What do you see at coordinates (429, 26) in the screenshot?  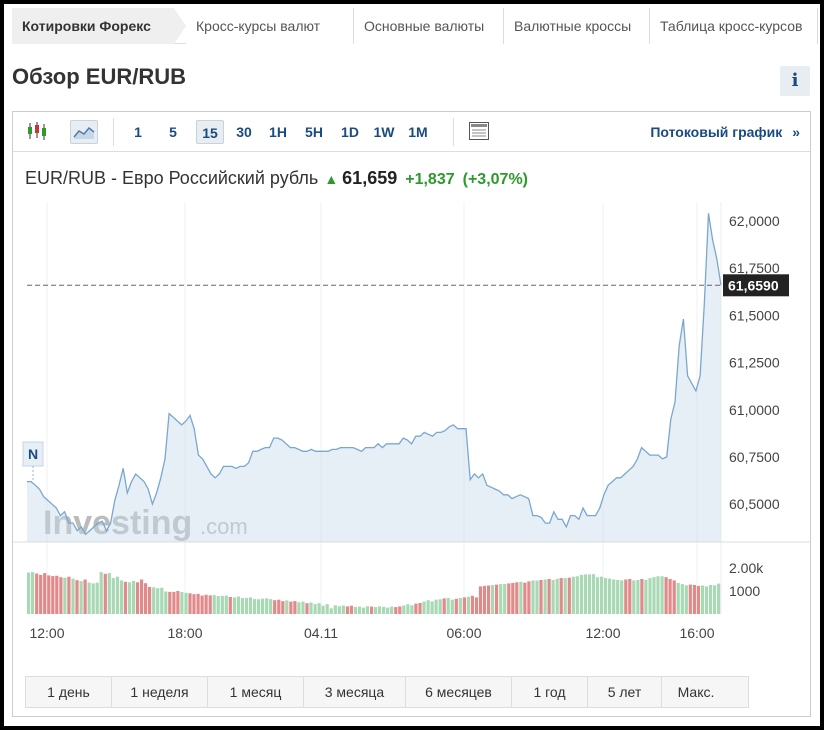 I see `tab-2: Основные валюты` at bounding box center [429, 26].